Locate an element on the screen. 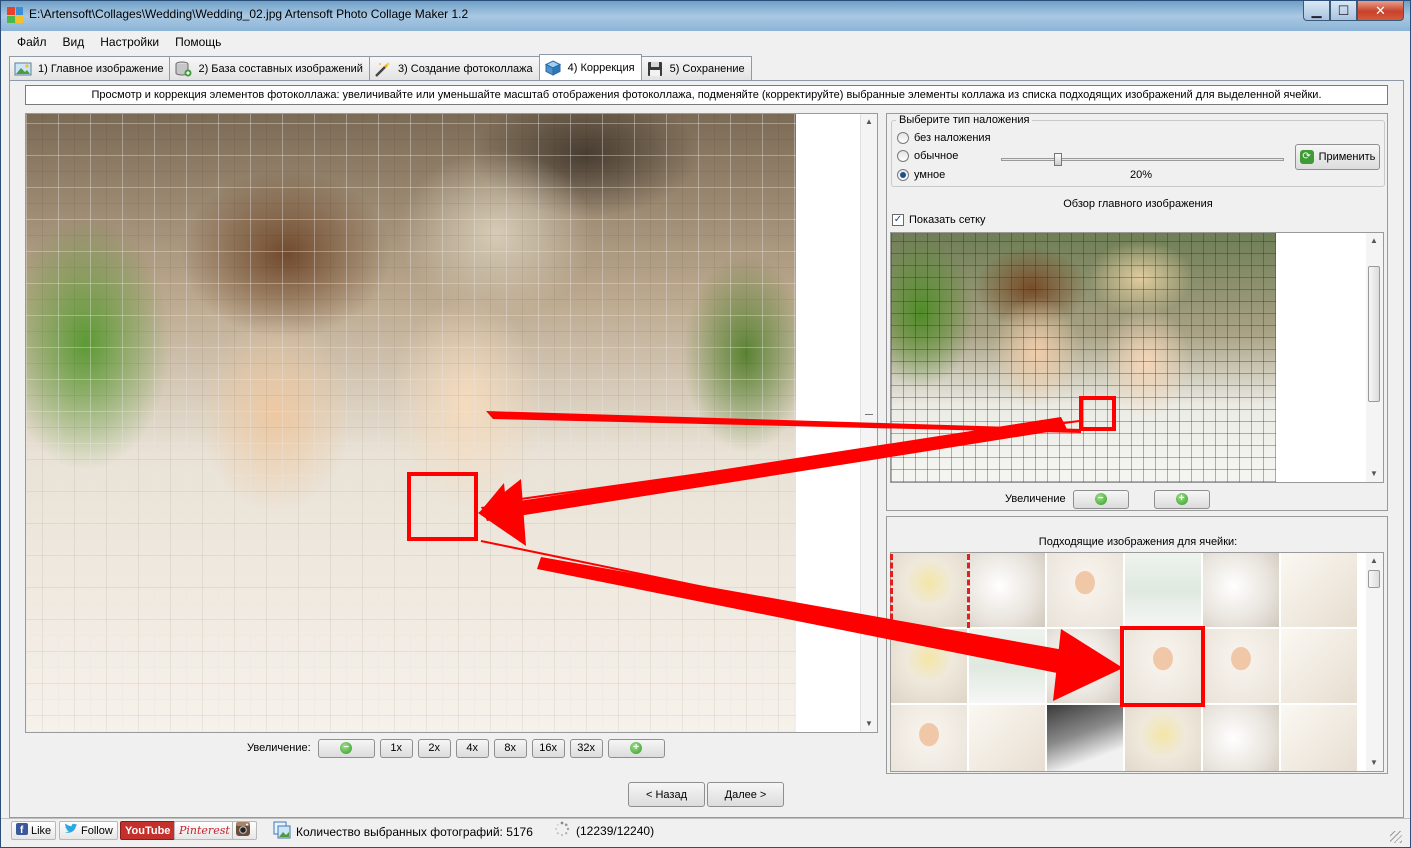 Image resolution: width=1411 pixels, height=848 pixels. matching-vertical-scrollbar: ▲ ▼ is located at coordinates (1374, 662).